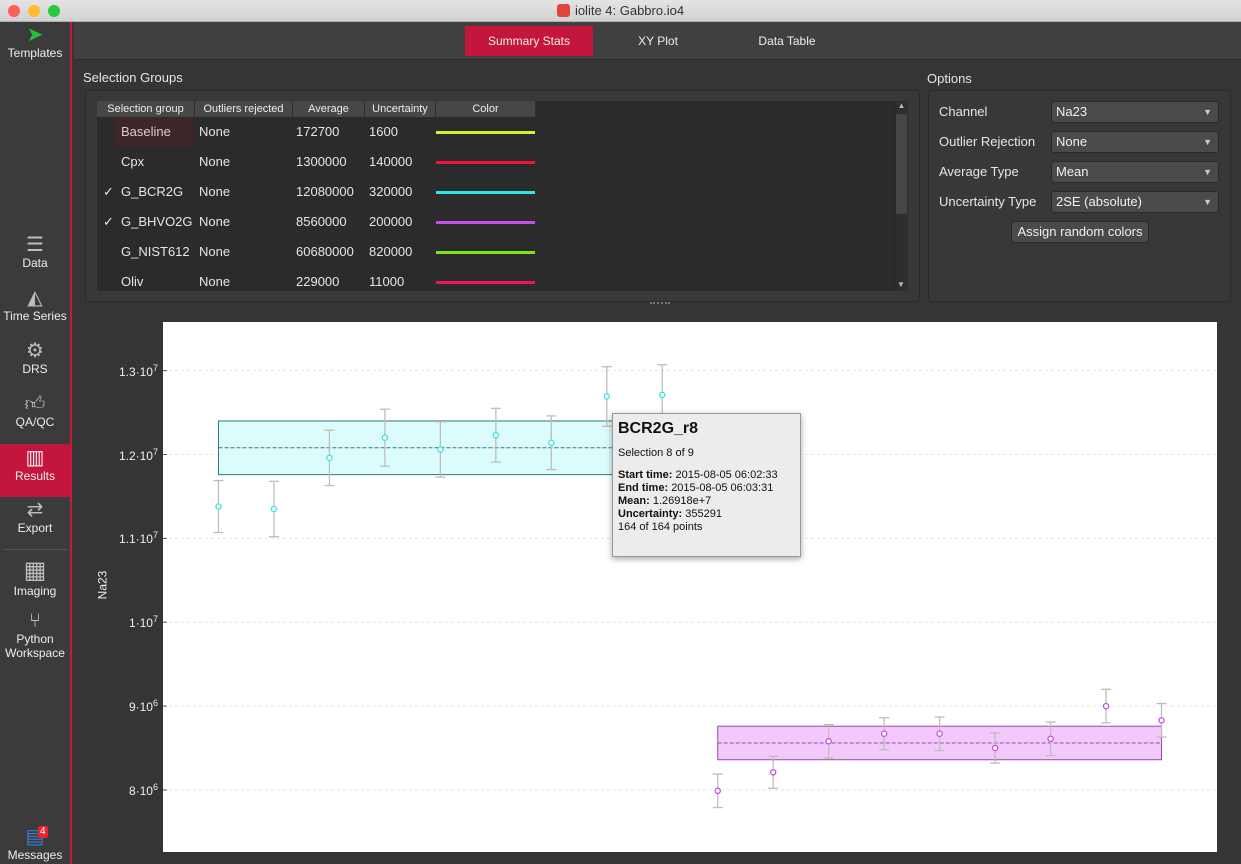  Describe the element at coordinates (1135, 112) in the screenshot. I see `channel-select: Na23 ▼` at that location.